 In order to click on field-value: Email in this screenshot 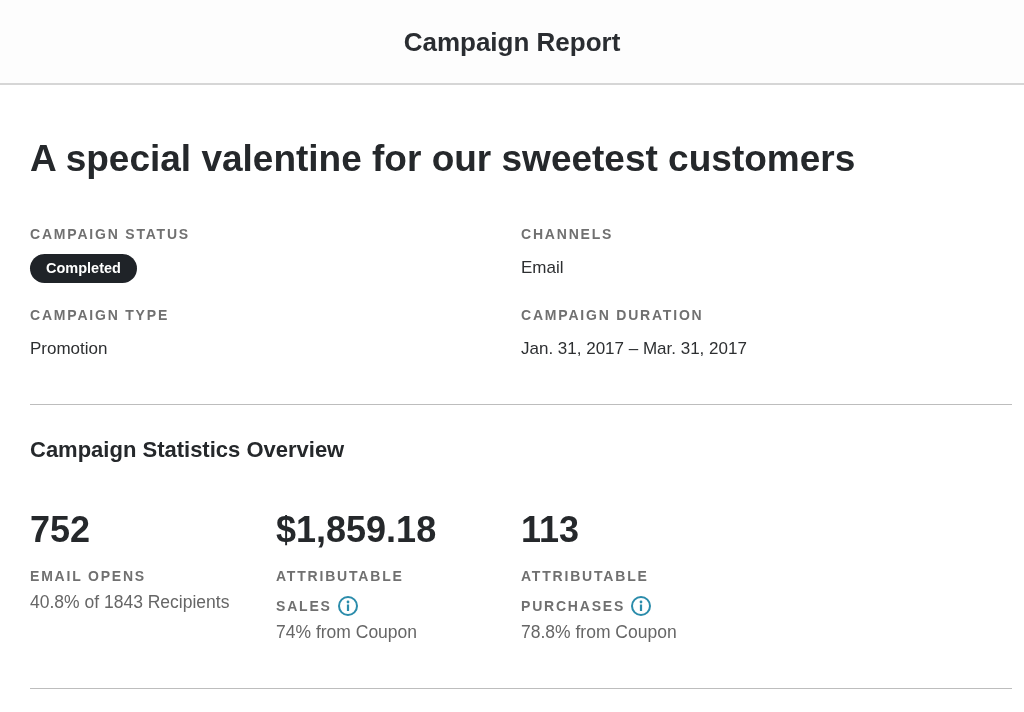, I will do `click(543, 268)`.